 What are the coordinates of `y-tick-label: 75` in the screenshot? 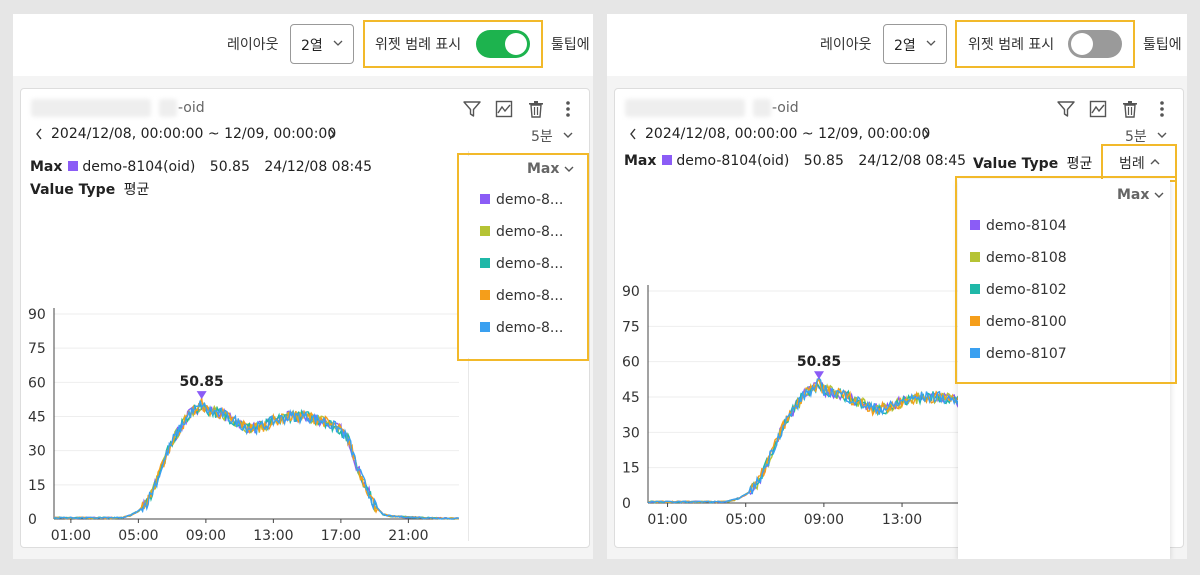 It's located at (37, 349).